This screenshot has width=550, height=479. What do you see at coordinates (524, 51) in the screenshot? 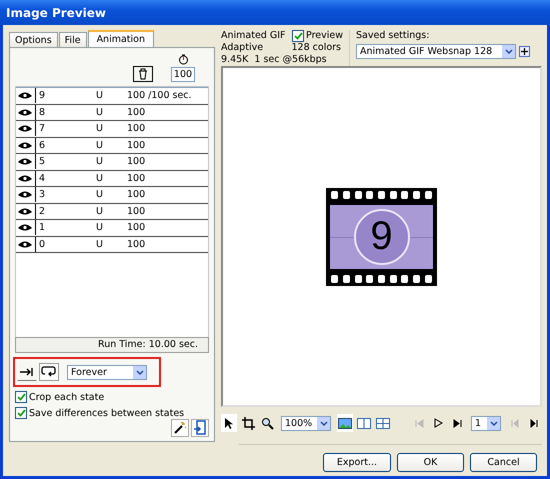
I see `add-icon` at bounding box center [524, 51].